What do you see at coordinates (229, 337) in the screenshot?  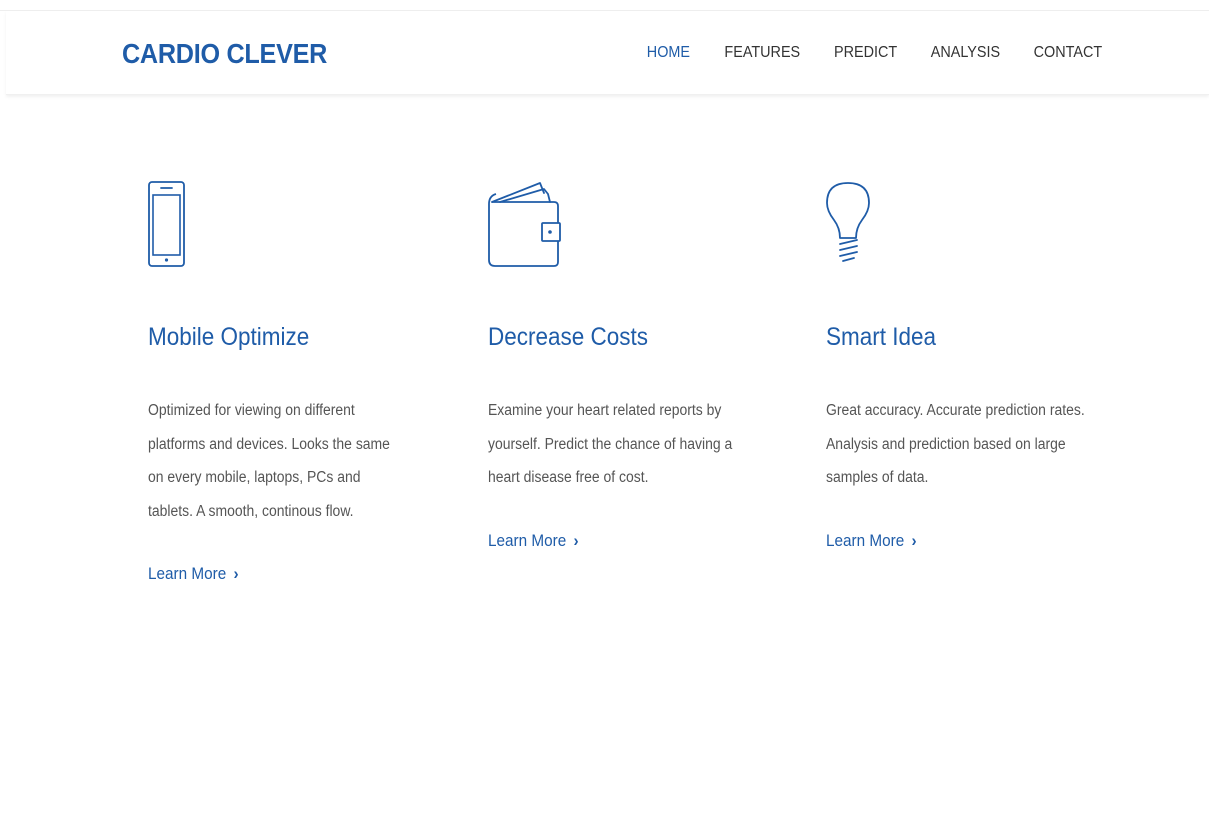 I see `feature-title: Mobile Optimize` at bounding box center [229, 337].